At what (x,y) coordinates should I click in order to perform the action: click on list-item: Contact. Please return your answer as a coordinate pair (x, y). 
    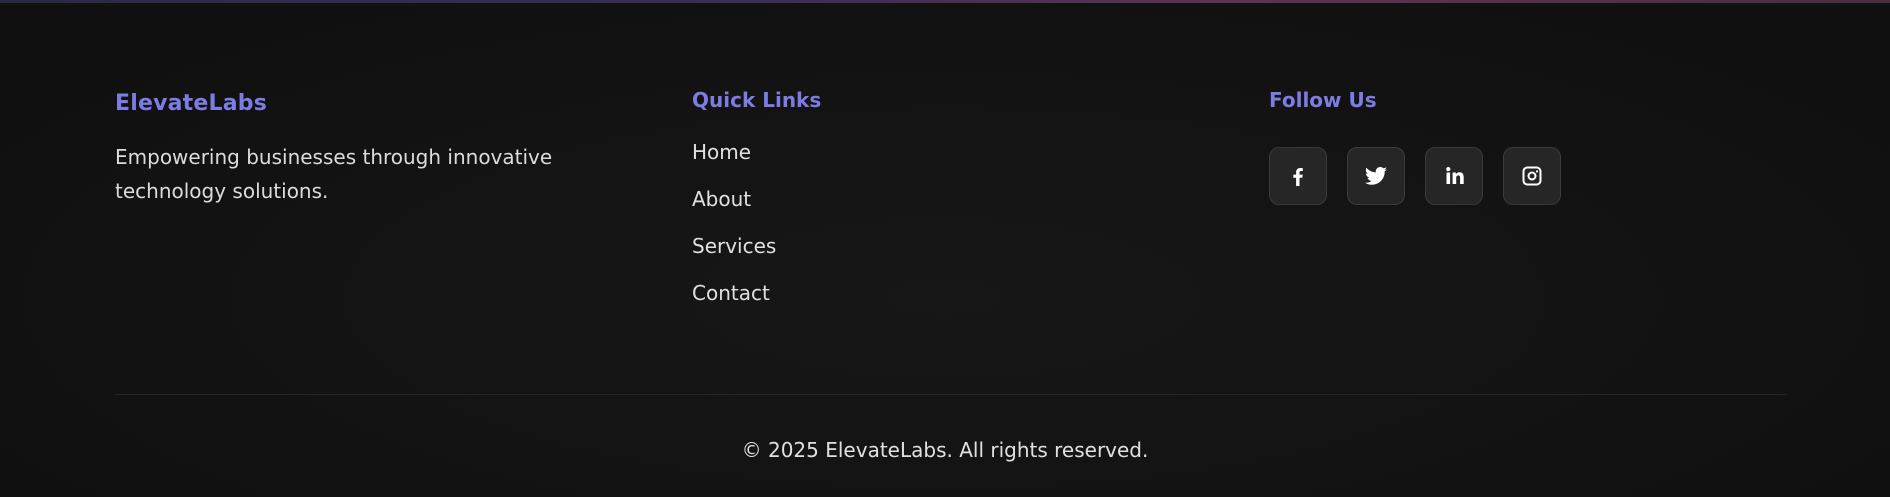
    Looking at the image, I should click on (902, 304).